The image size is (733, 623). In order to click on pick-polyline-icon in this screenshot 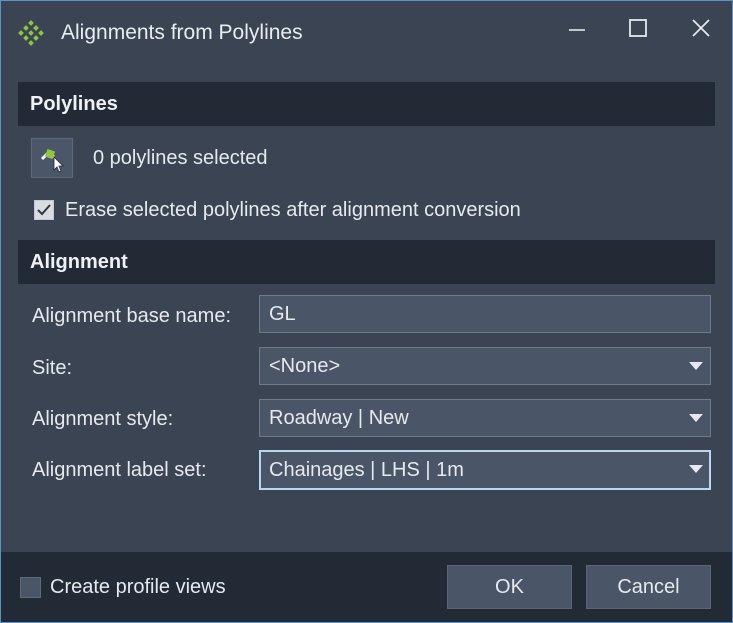, I will do `click(52, 160)`.